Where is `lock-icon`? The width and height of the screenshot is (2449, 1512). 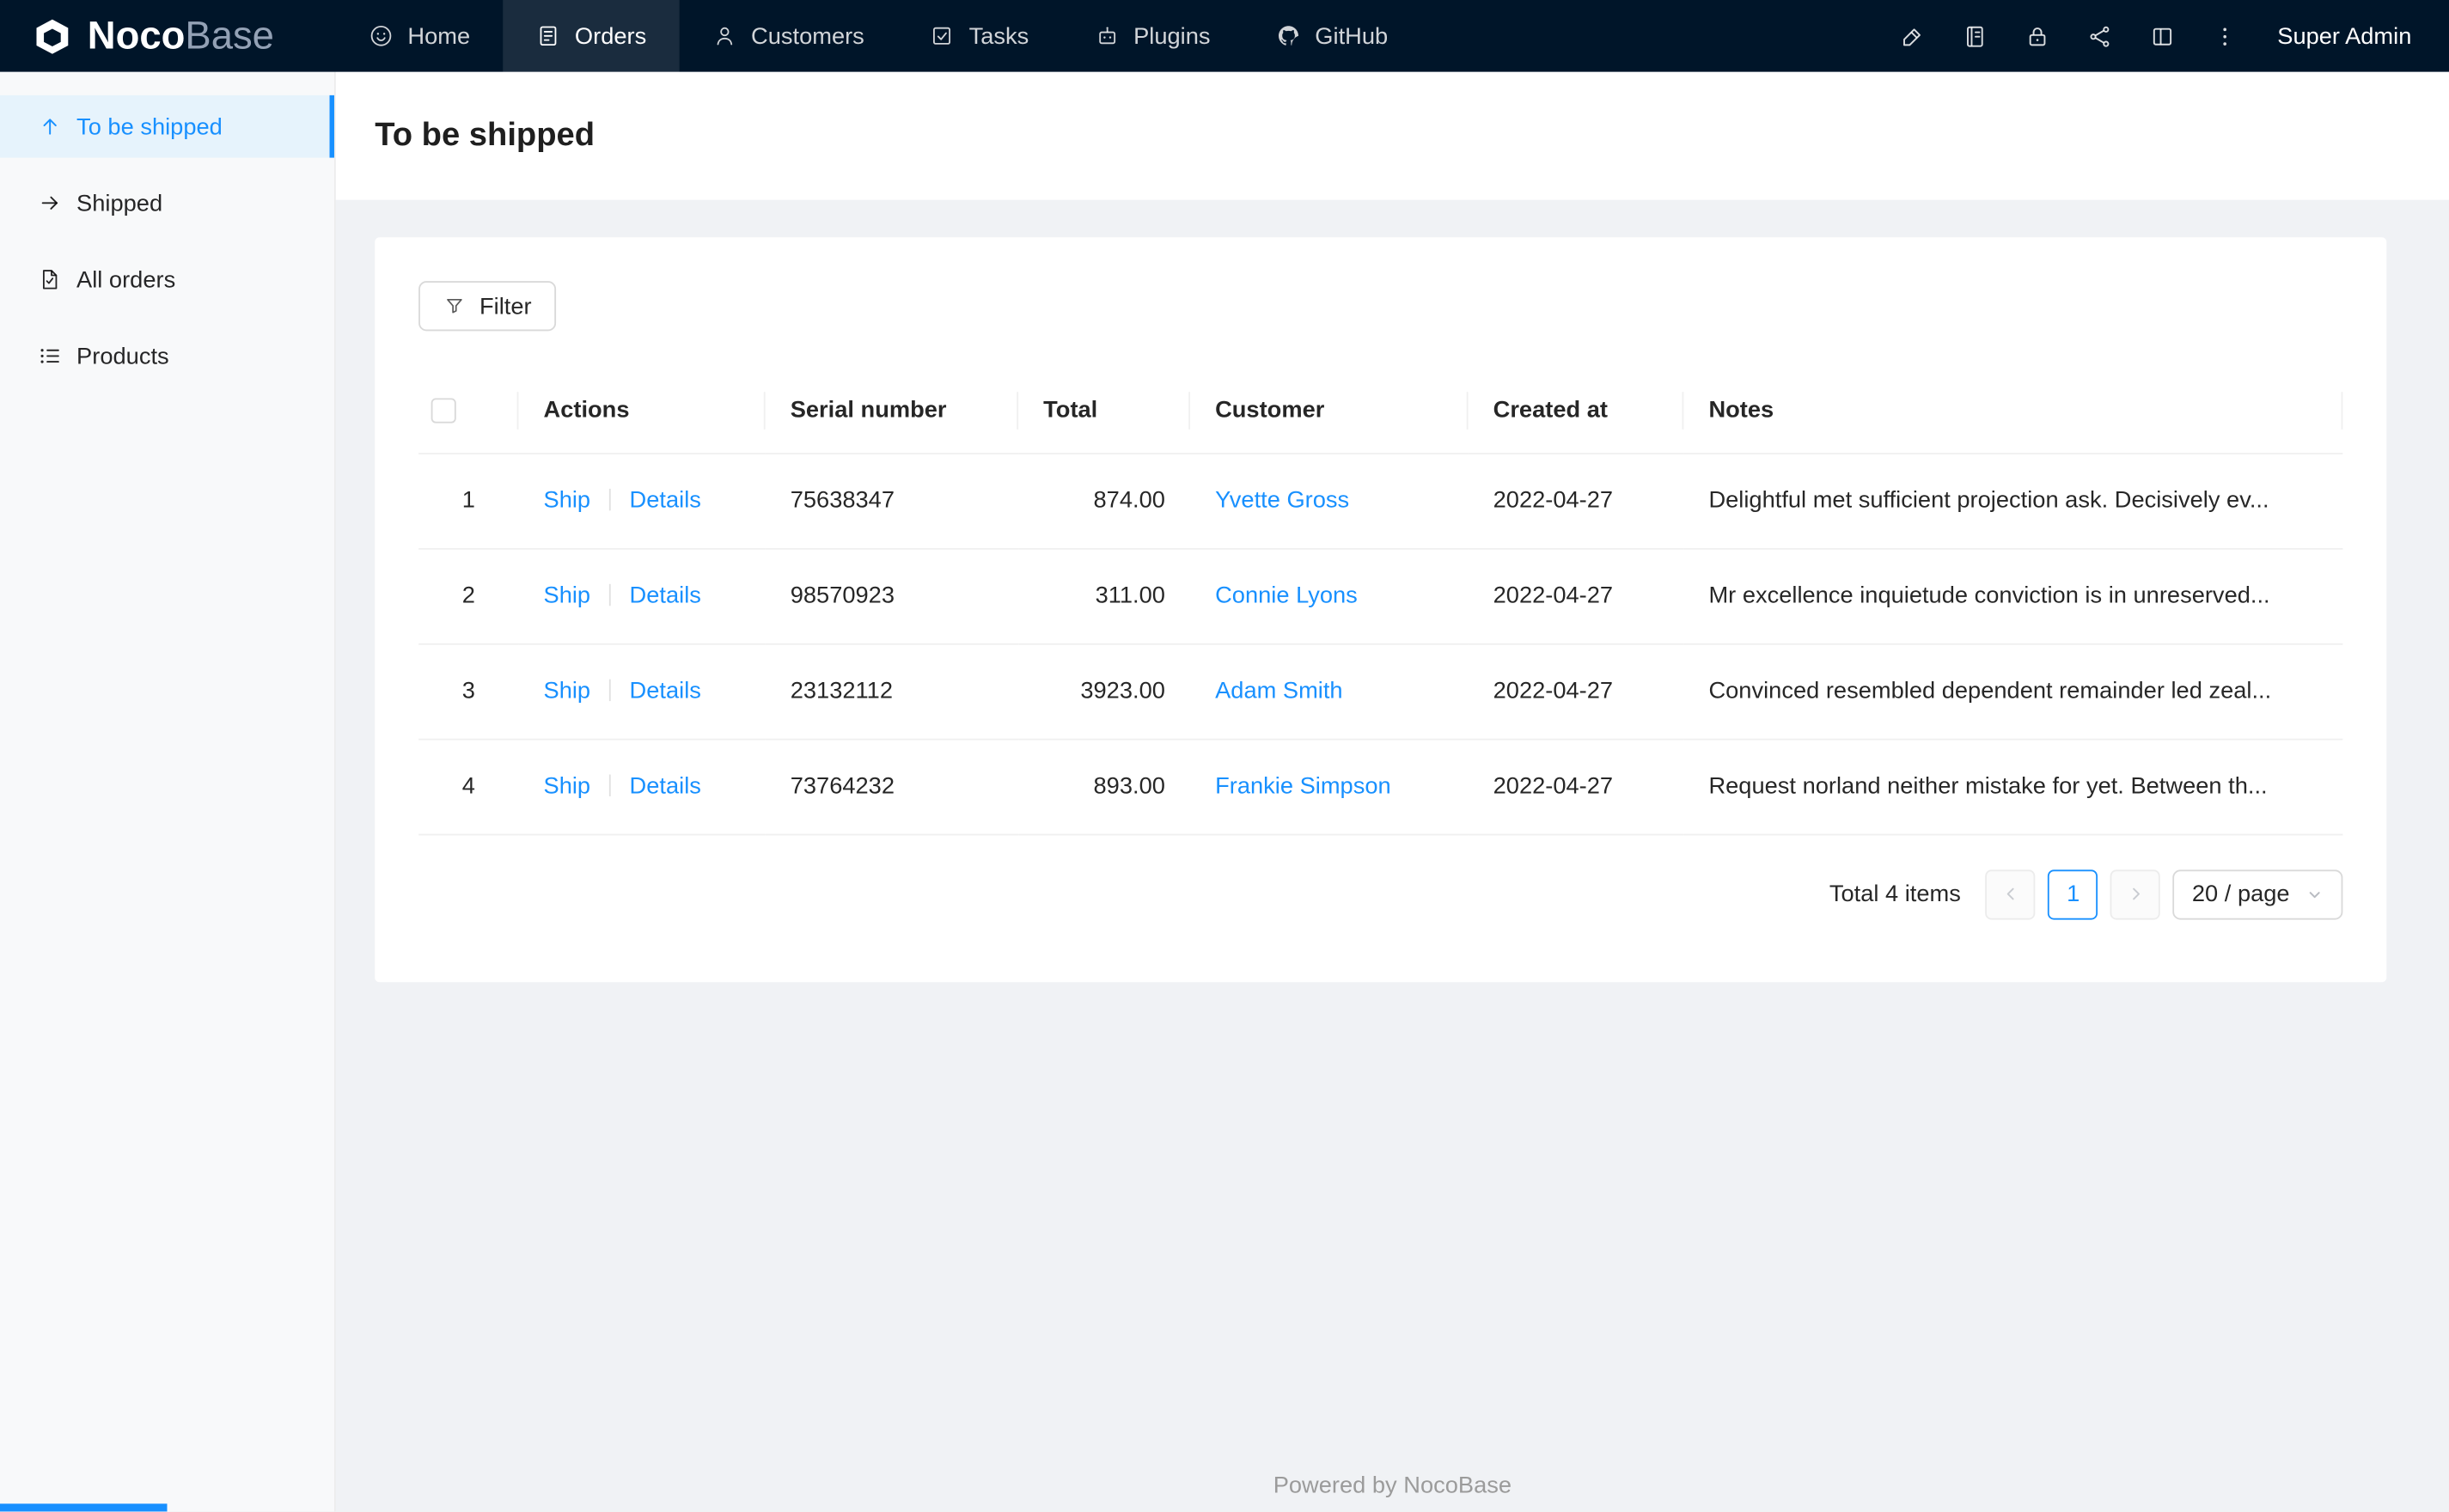 lock-icon is located at coordinates (2037, 36).